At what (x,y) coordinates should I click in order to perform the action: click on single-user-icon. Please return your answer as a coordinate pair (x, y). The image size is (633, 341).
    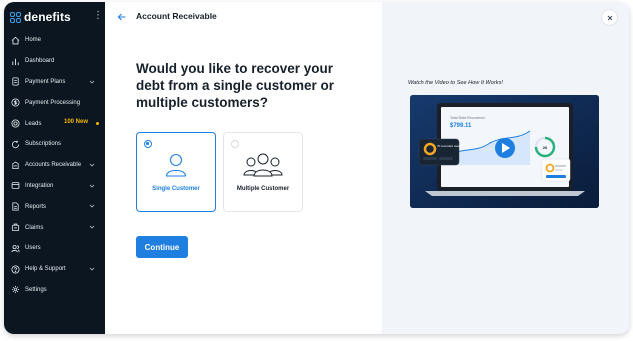
    Looking at the image, I should click on (176, 165).